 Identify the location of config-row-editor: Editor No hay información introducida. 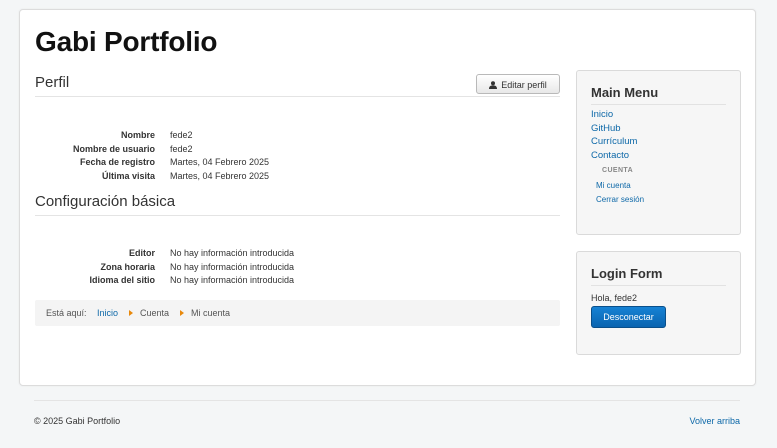
(297, 255).